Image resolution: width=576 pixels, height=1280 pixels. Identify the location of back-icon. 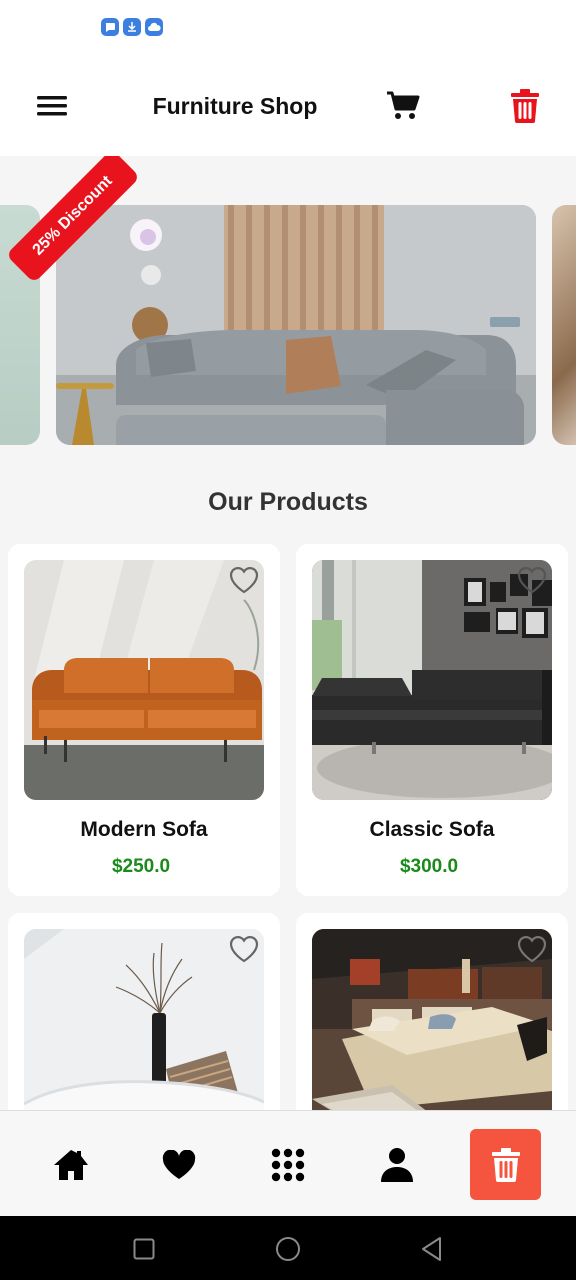
(431, 1249).